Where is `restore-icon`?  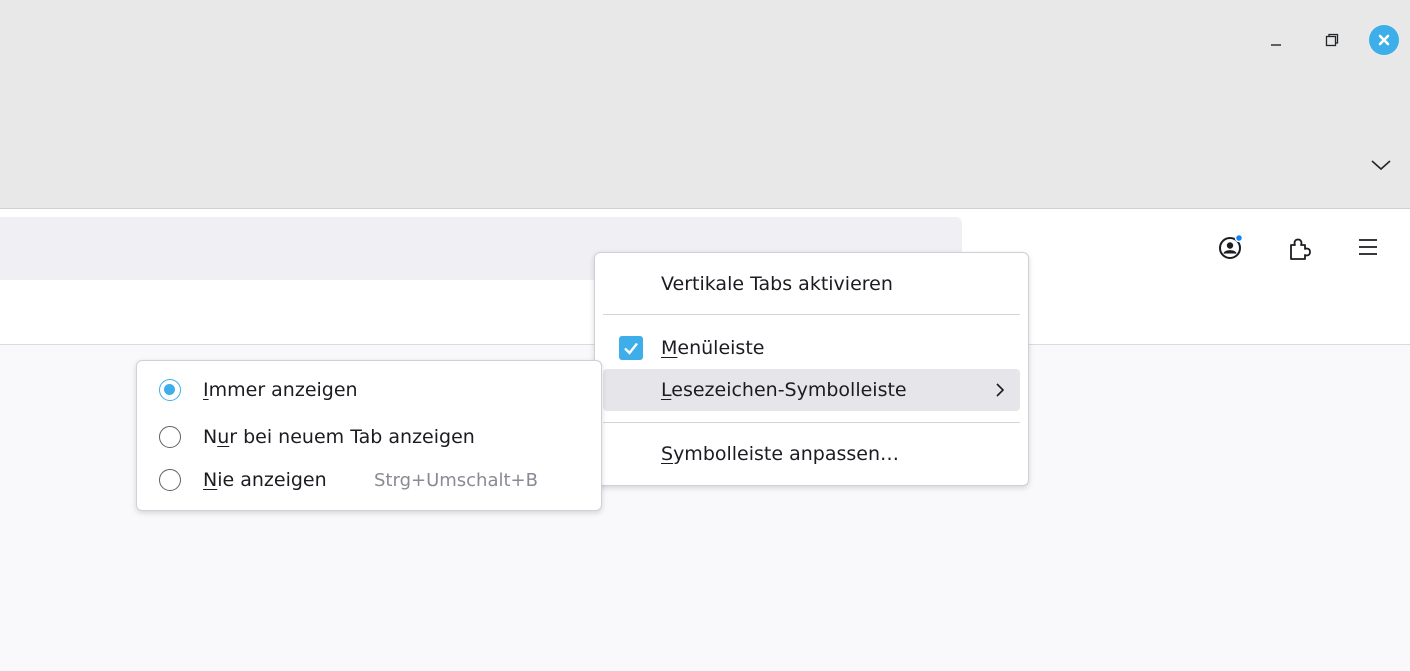
restore-icon is located at coordinates (1332, 40).